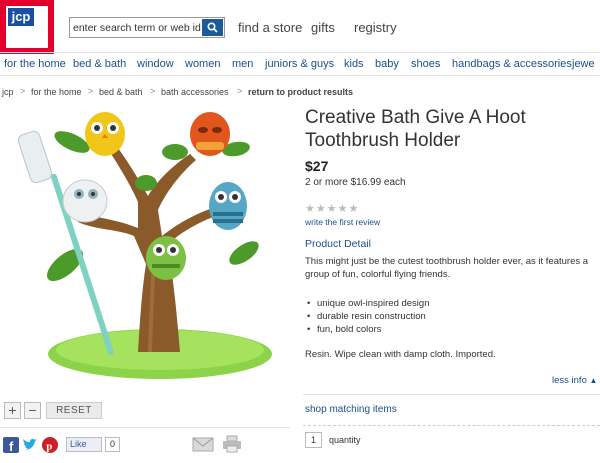 Image resolution: width=600 pixels, height=463 pixels. What do you see at coordinates (99, 64) in the screenshot?
I see `nav-item-bed-bath: bed & bath` at bounding box center [99, 64].